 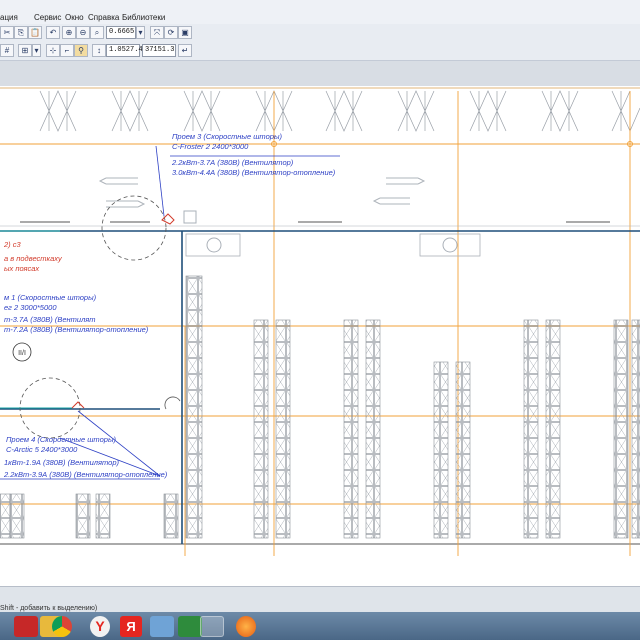 What do you see at coordinates (81, 50) in the screenshot?
I see `snap-active-icon: ⚲` at bounding box center [81, 50].